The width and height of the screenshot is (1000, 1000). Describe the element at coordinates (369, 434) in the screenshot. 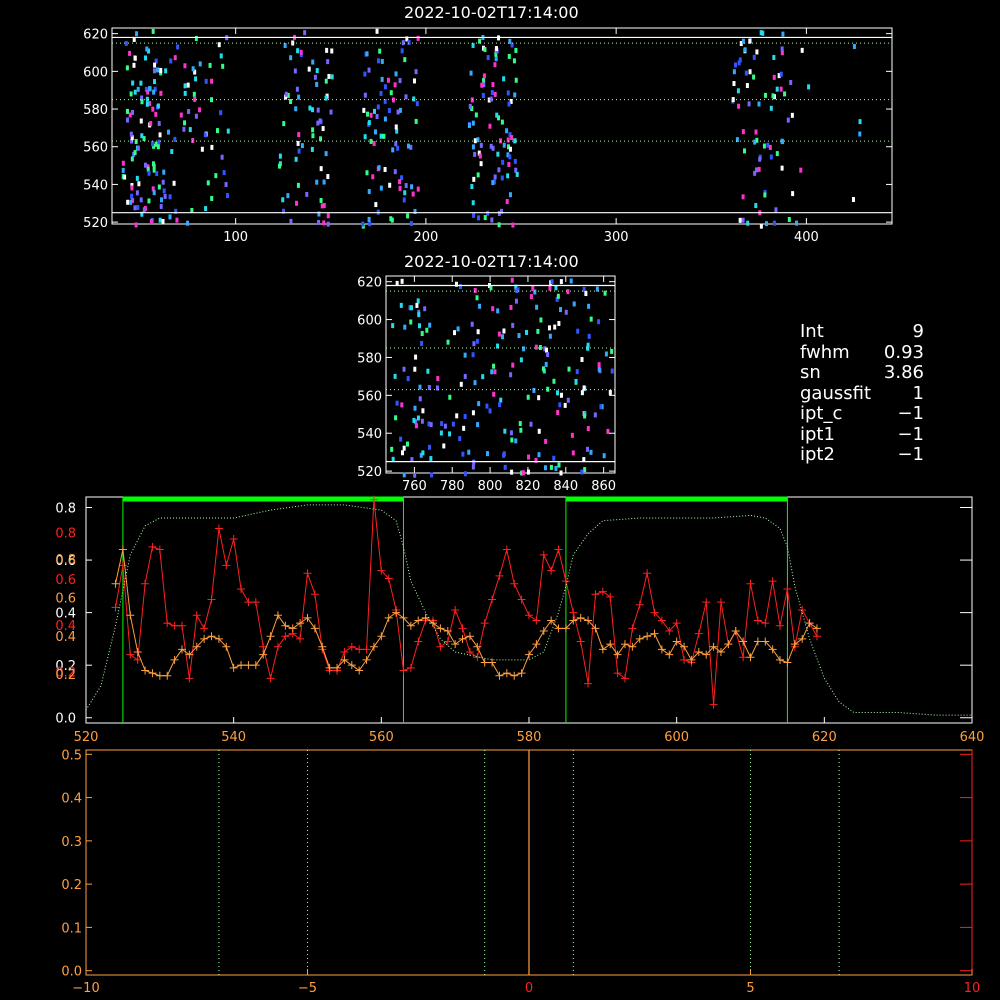

I see `zoom-y-tick-label: 540` at that location.